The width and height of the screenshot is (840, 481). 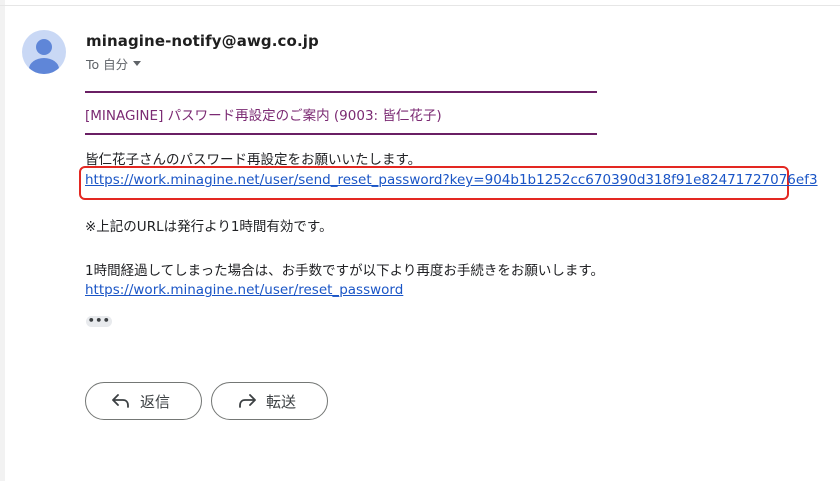 I want to click on top-divider, so click(x=420, y=5).